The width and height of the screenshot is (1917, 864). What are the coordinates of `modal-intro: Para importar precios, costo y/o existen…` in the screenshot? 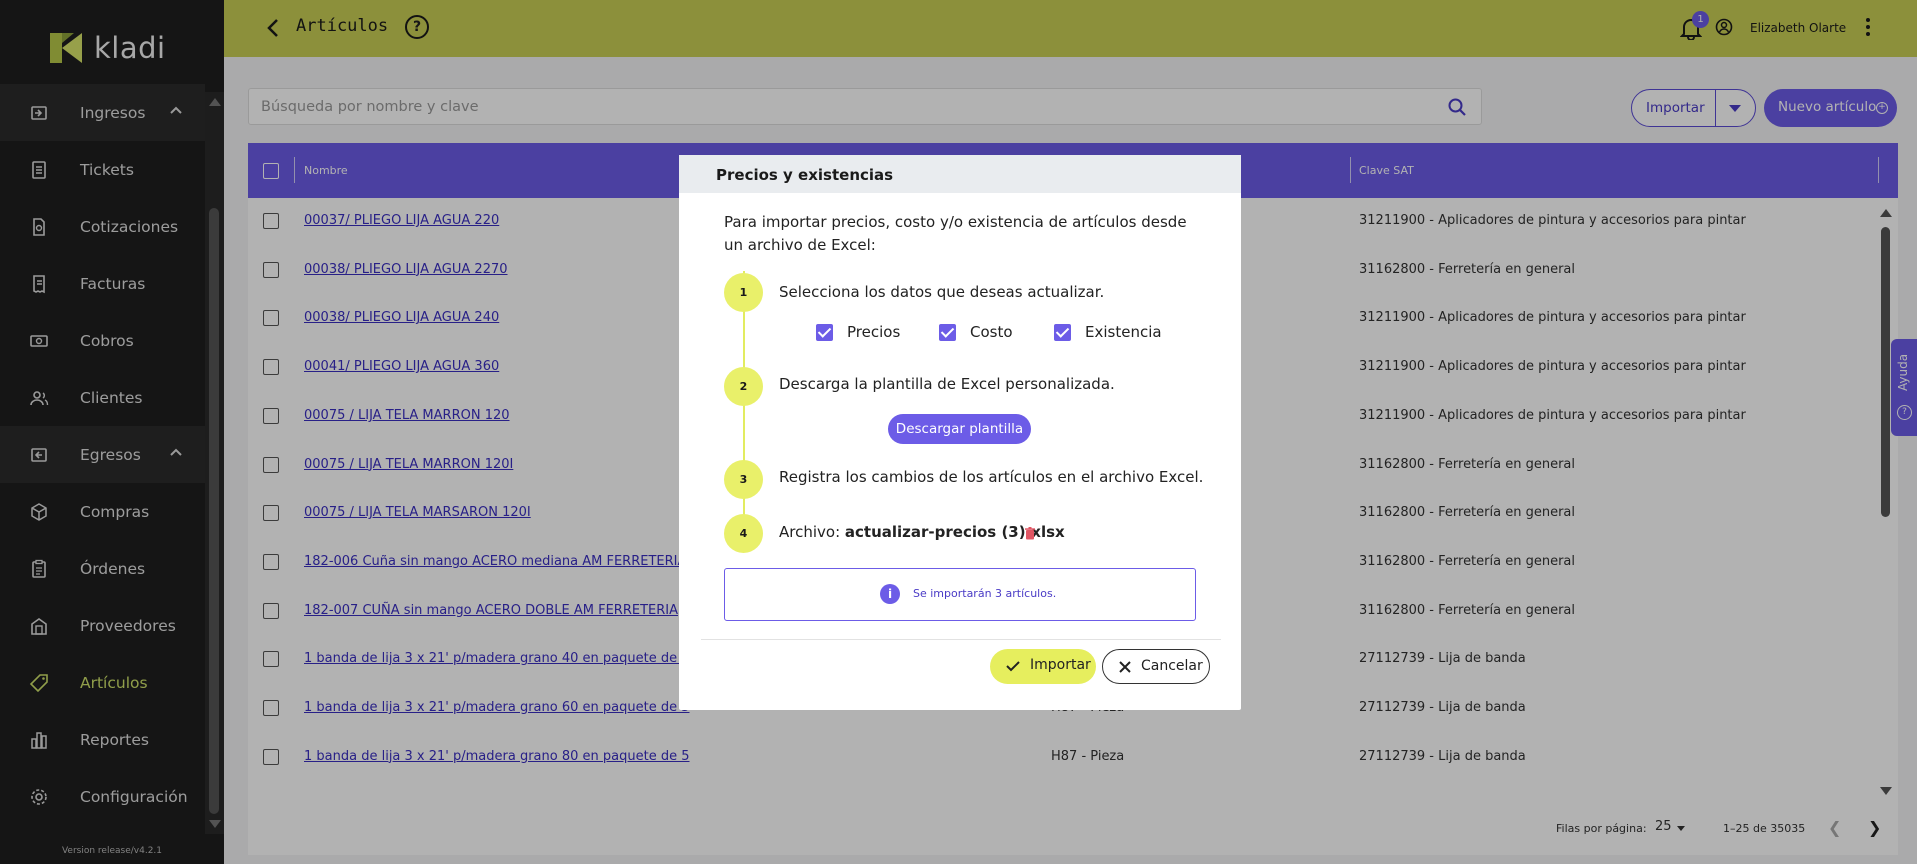 It's located at (955, 233).